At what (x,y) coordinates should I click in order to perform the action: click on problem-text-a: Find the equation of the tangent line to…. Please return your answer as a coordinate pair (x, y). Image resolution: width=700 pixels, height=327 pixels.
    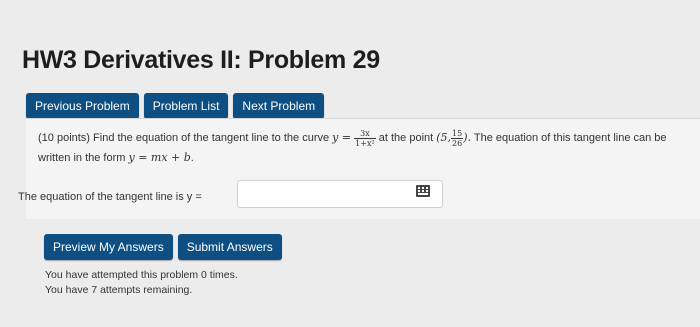
    Looking at the image, I should click on (211, 138).